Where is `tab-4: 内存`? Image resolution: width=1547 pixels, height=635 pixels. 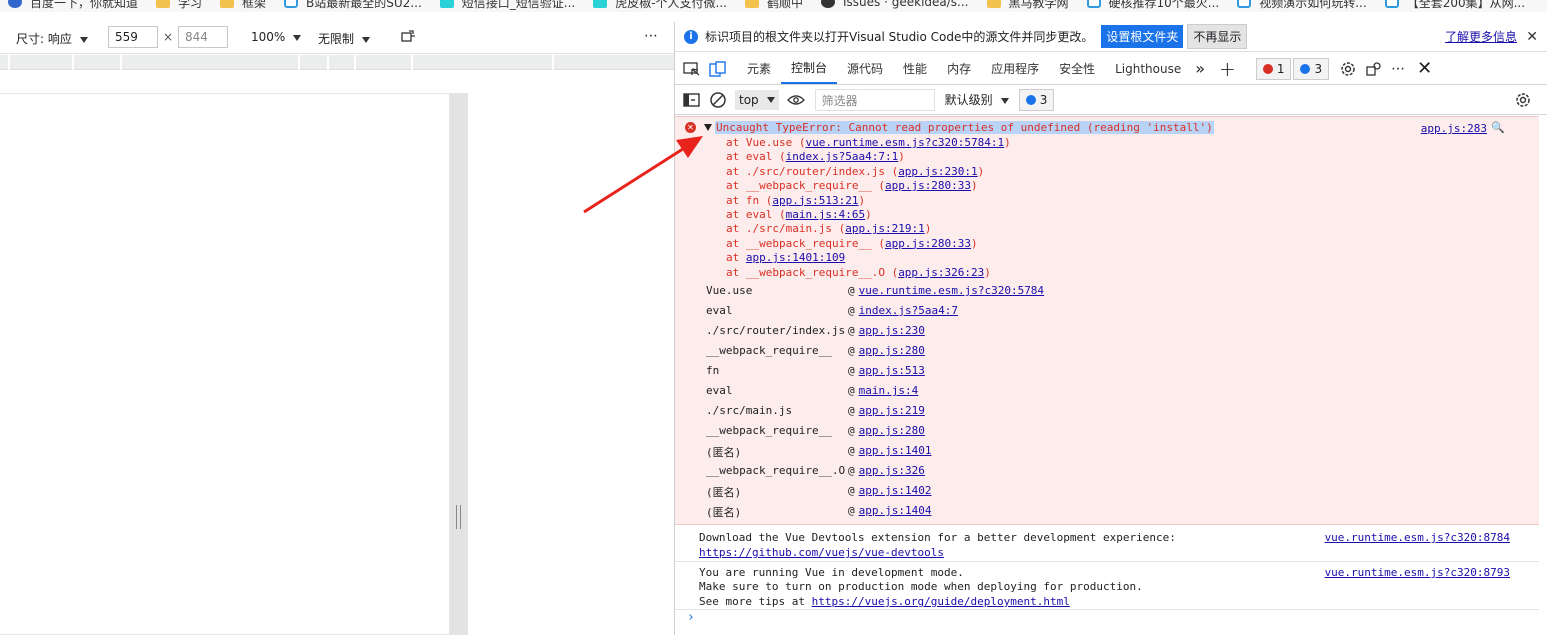 tab-4: 内存 is located at coordinates (959, 68).